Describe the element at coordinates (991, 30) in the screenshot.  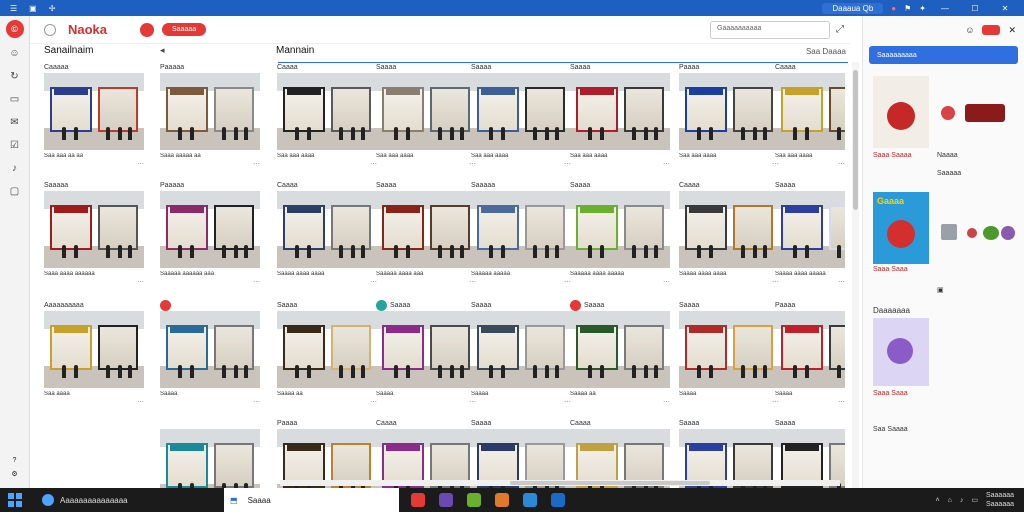
I see `record-button` at that location.